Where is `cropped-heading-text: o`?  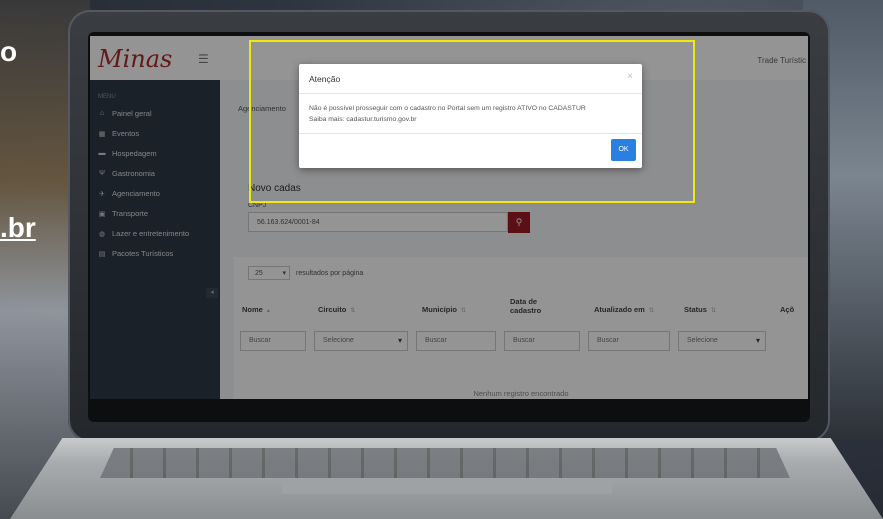
cropped-heading-text: o is located at coordinates (9, 51).